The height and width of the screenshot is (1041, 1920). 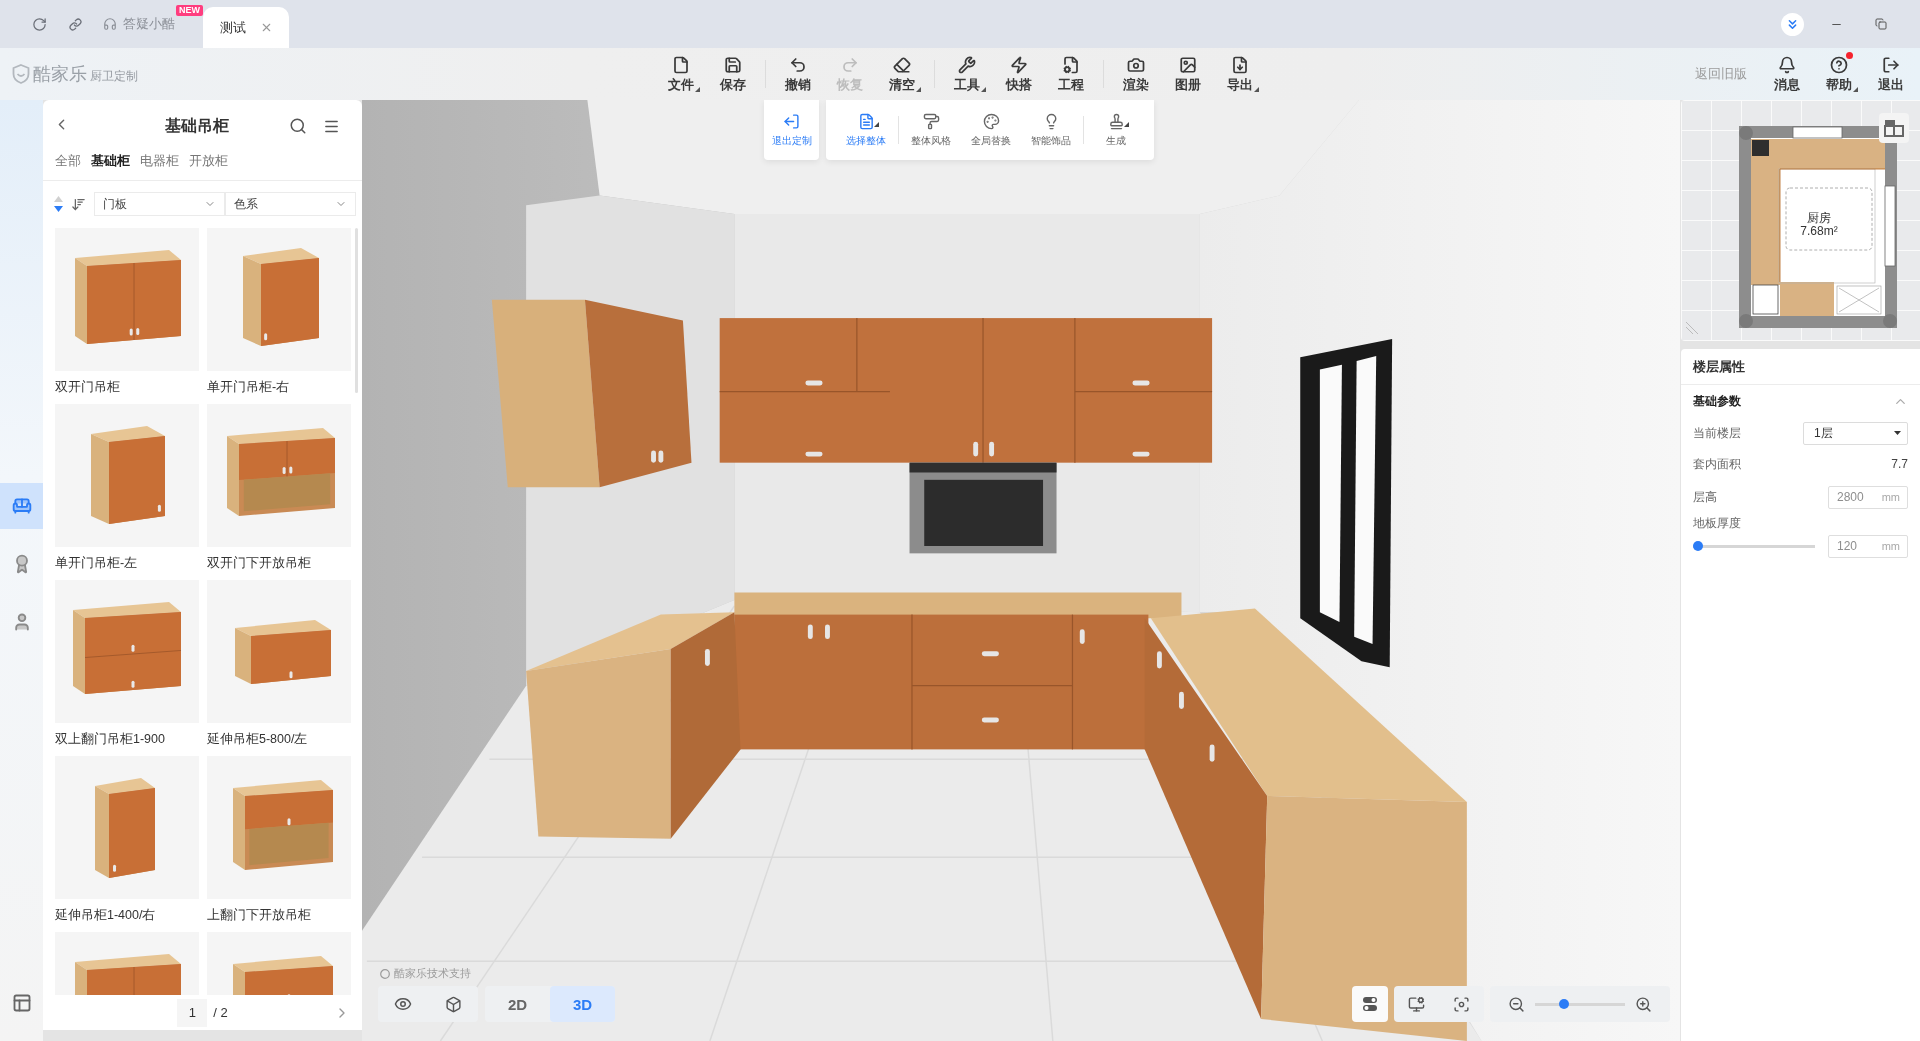 What do you see at coordinates (298, 126) in the screenshot?
I see `search-icon` at bounding box center [298, 126].